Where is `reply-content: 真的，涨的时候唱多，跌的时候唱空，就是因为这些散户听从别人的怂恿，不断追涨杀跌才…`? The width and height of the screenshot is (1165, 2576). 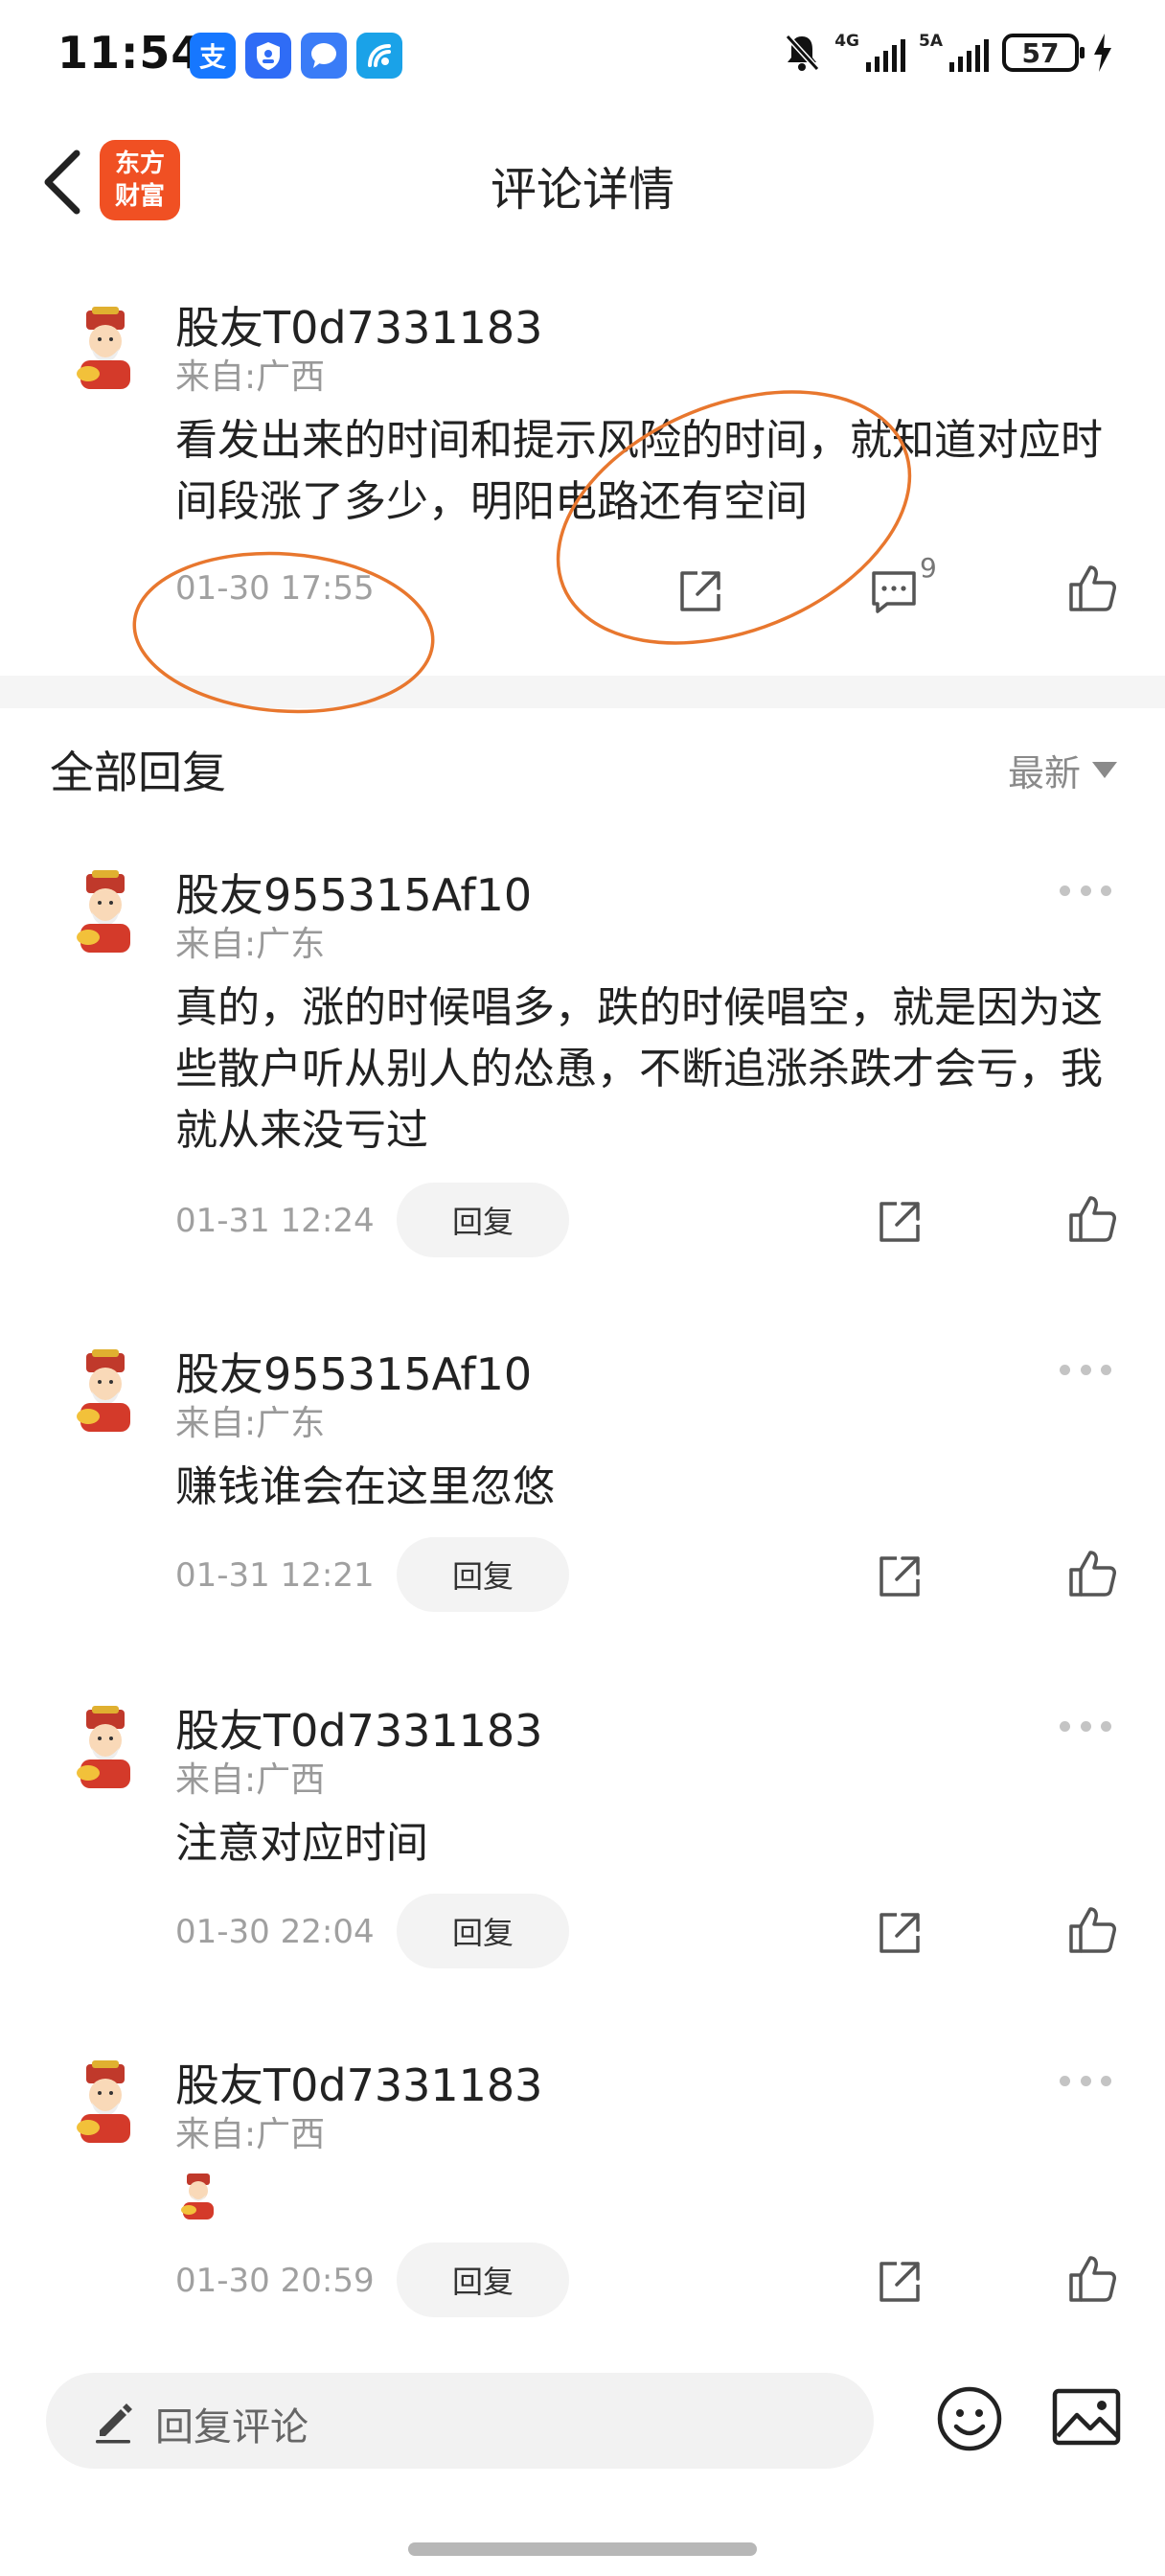
reply-content: 真的，涨的时候唱多，跌的时候唱空，就是因为这些散户听从别人的怂恿，不断追涨杀跌才… is located at coordinates (639, 1069).